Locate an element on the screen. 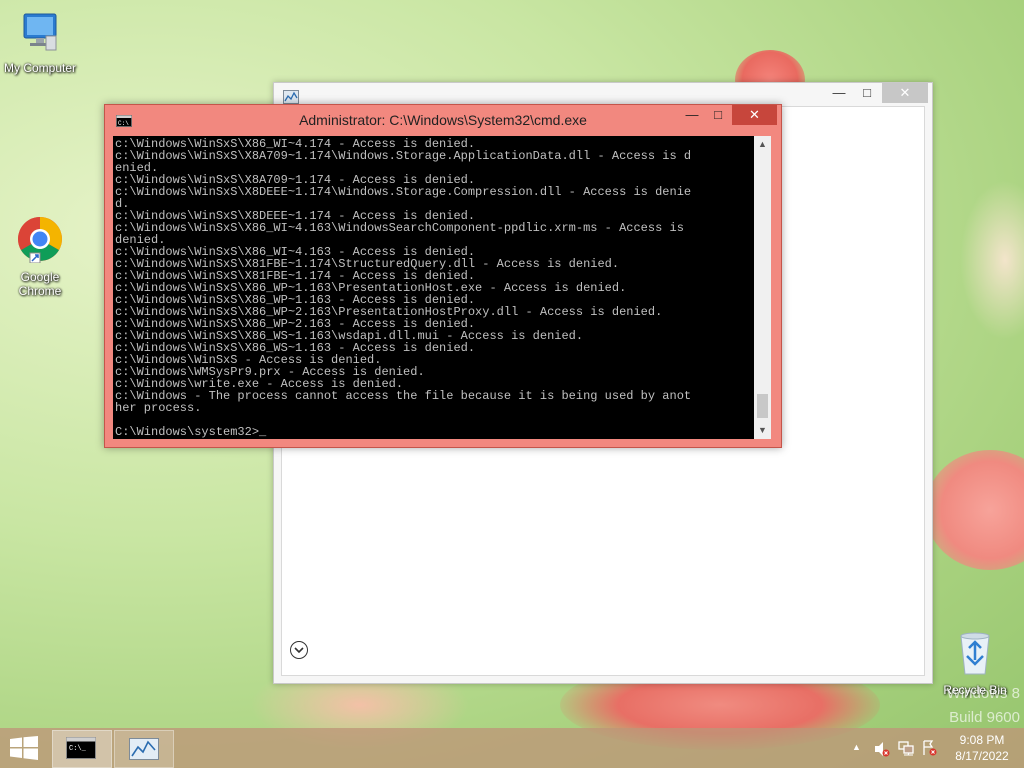 This screenshot has width=1024, height=768. expand-chevron-icon is located at coordinates (299, 650).